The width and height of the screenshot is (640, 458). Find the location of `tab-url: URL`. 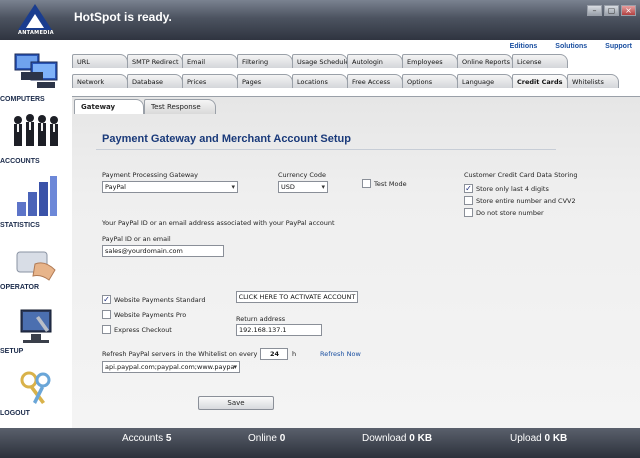

tab-url: URL is located at coordinates (100, 61).